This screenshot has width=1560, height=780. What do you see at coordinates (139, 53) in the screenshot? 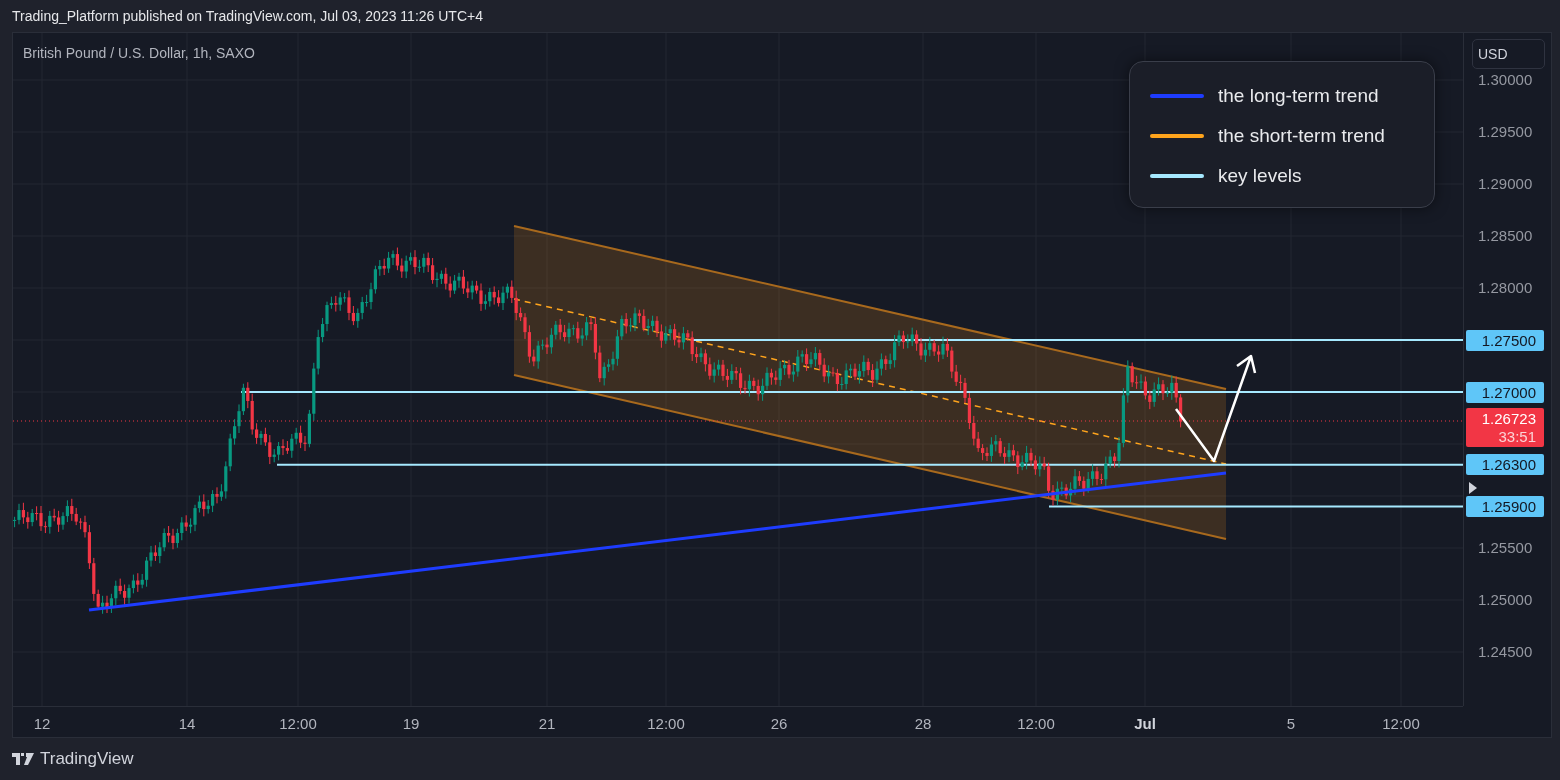
I see `symbol-title: British Pound / U.S. Dollar, 1h, SAXO` at bounding box center [139, 53].